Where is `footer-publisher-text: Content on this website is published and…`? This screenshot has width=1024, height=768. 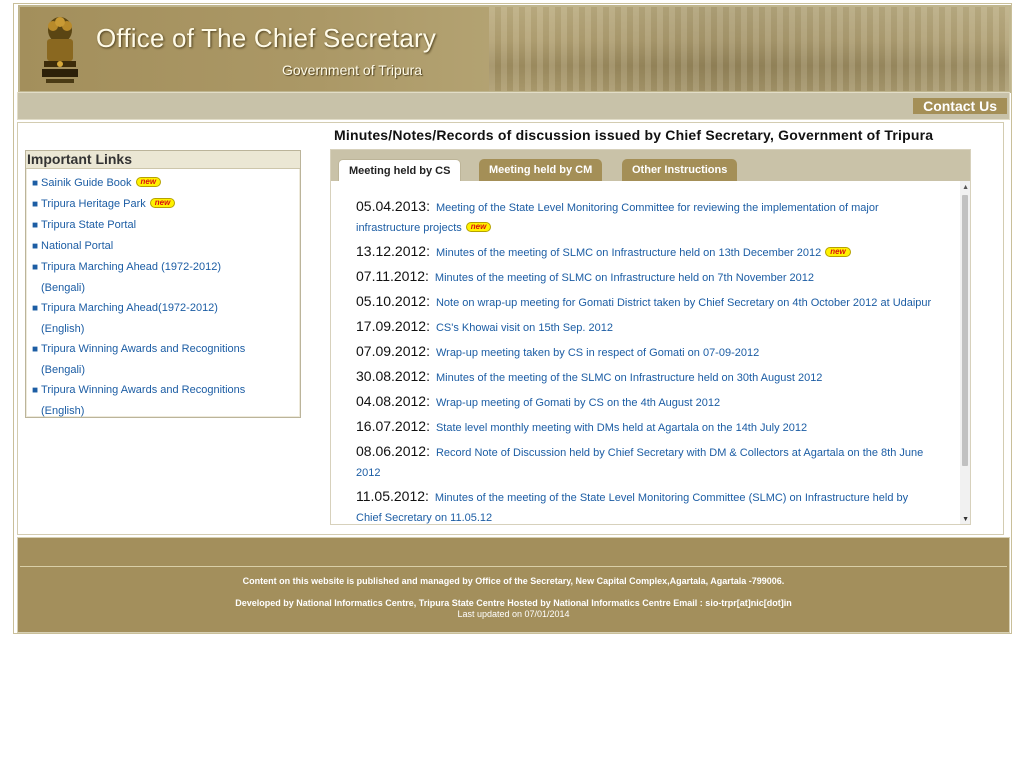 footer-publisher-text: Content on this website is published and… is located at coordinates (513, 581).